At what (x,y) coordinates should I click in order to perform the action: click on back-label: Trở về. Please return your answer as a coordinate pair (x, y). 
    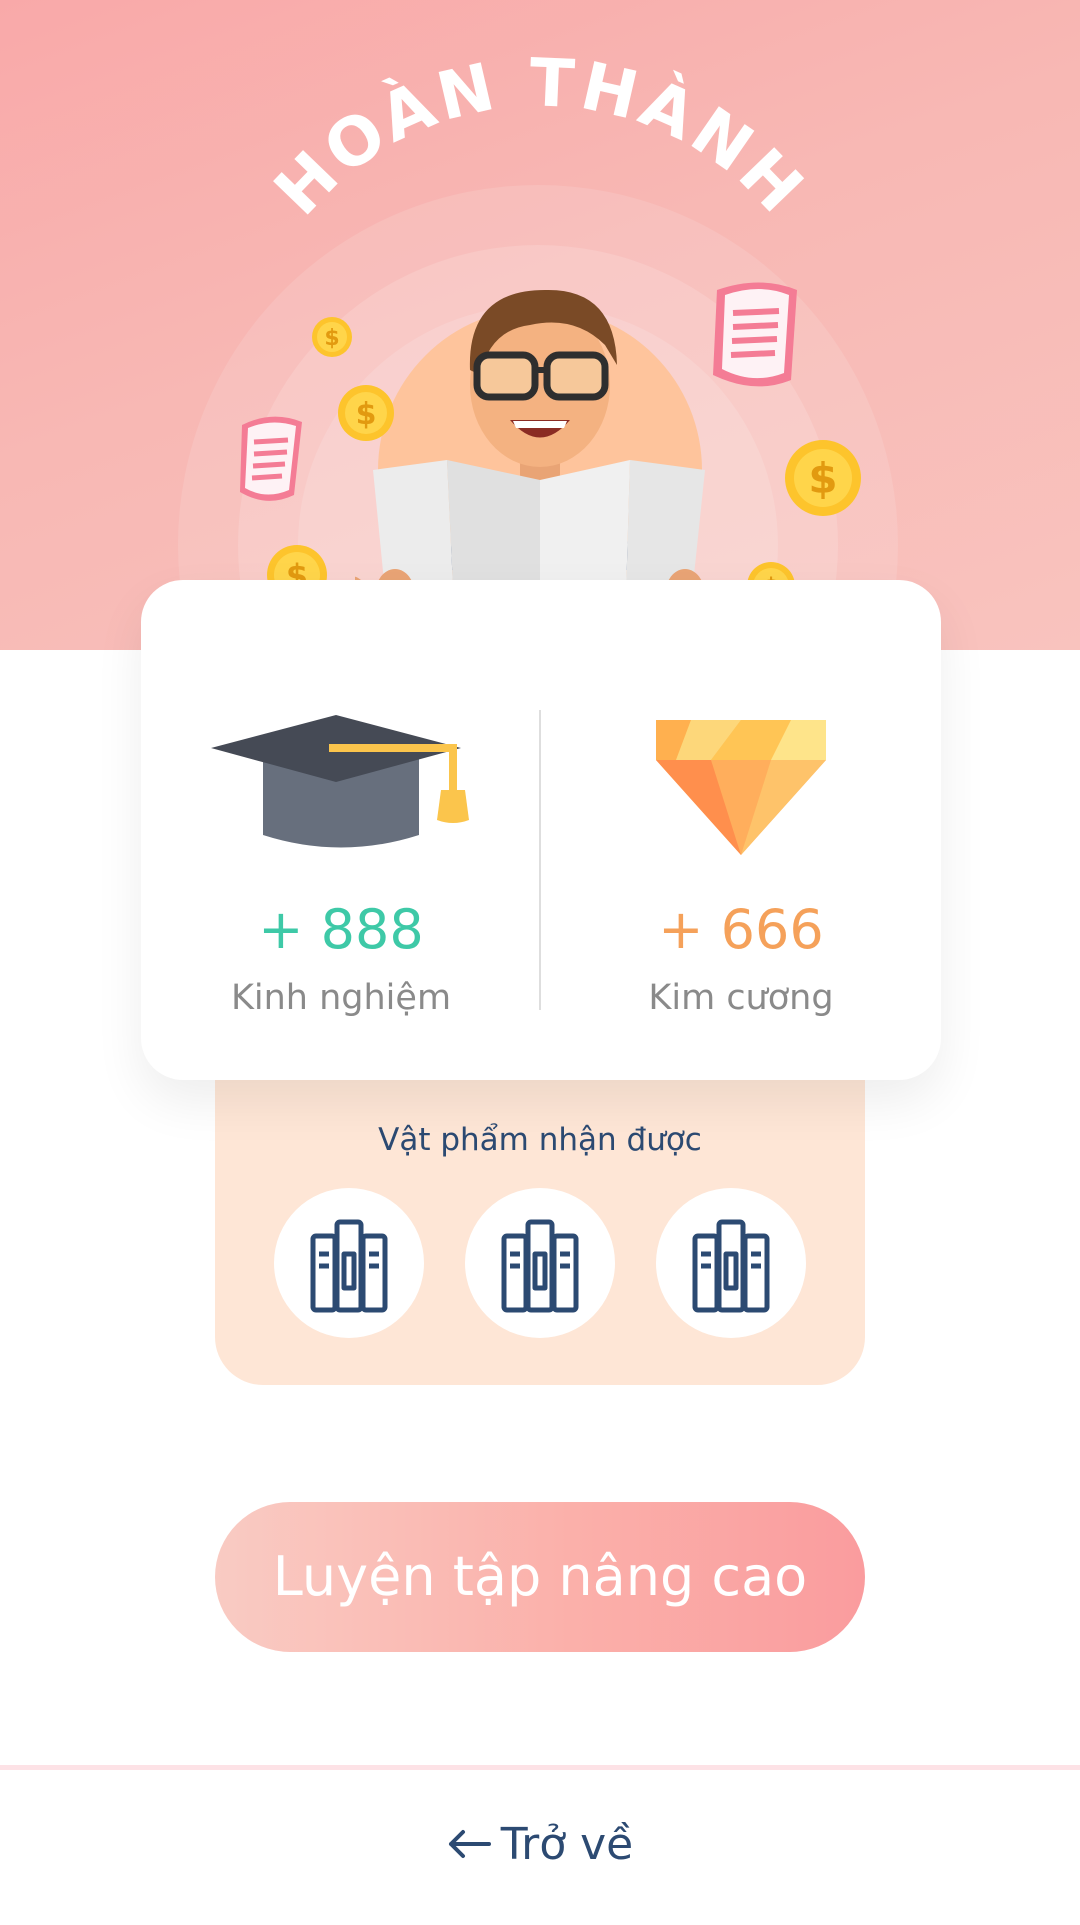
    Looking at the image, I should click on (567, 1844).